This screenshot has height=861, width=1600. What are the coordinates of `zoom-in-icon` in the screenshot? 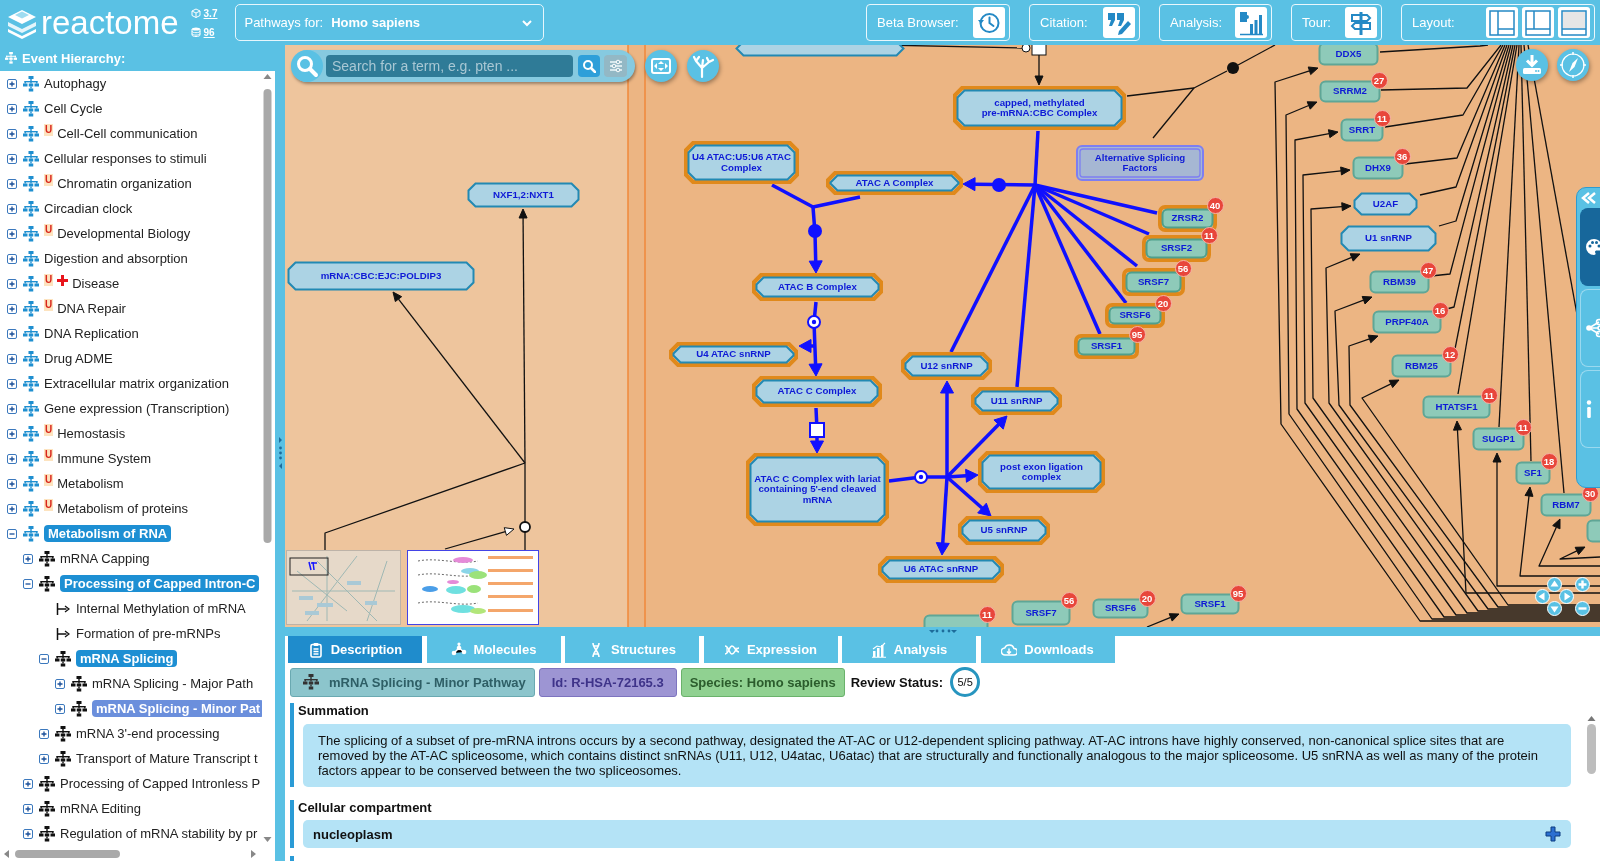 It's located at (1582, 584).